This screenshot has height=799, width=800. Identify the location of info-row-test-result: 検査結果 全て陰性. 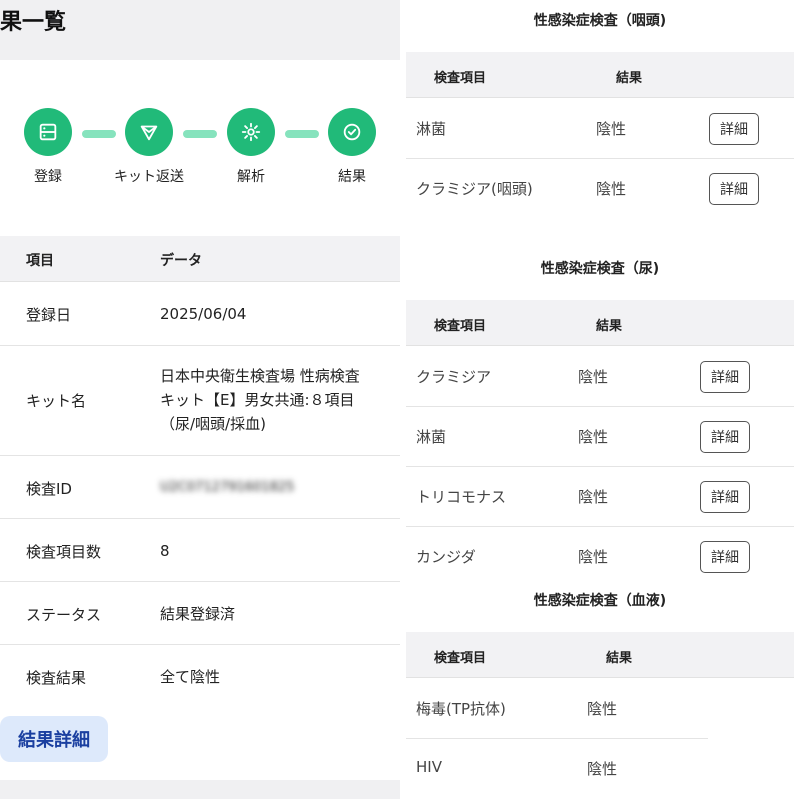
(200, 676).